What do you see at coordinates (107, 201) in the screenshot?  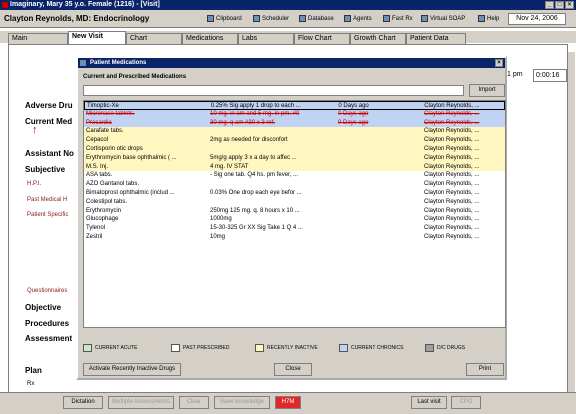 I see `medication-name: Colestipol tabs.` at bounding box center [107, 201].